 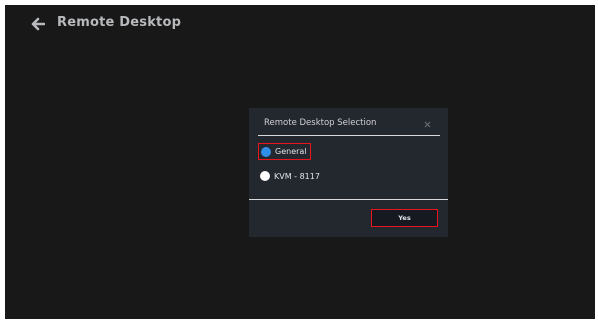 What do you see at coordinates (38, 24) in the screenshot?
I see `arrow-left-icon` at bounding box center [38, 24].